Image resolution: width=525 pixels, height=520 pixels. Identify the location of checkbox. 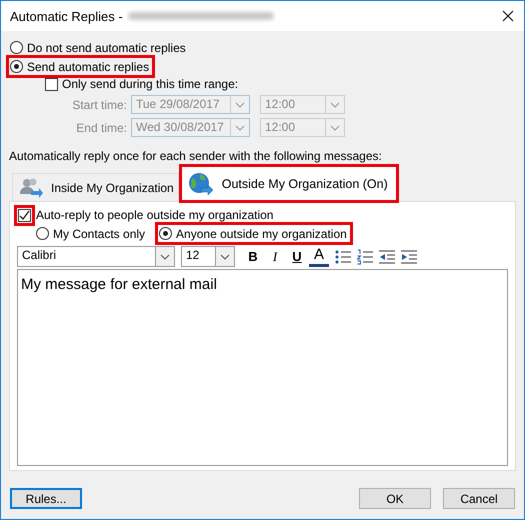
(24, 215).